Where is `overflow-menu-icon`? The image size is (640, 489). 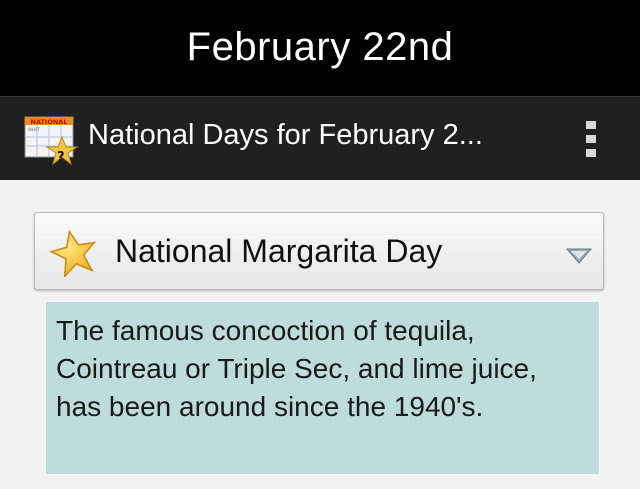
overflow-menu-icon is located at coordinates (590, 139).